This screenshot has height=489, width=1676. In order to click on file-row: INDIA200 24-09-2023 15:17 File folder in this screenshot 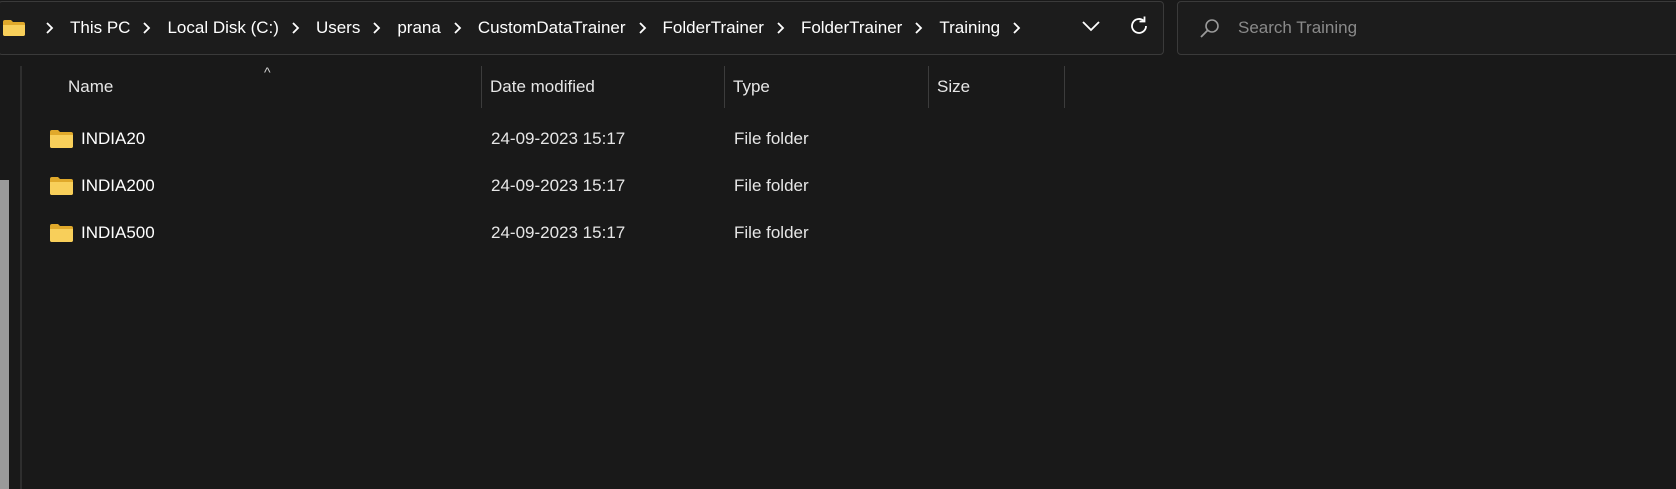, I will do `click(547, 186)`.